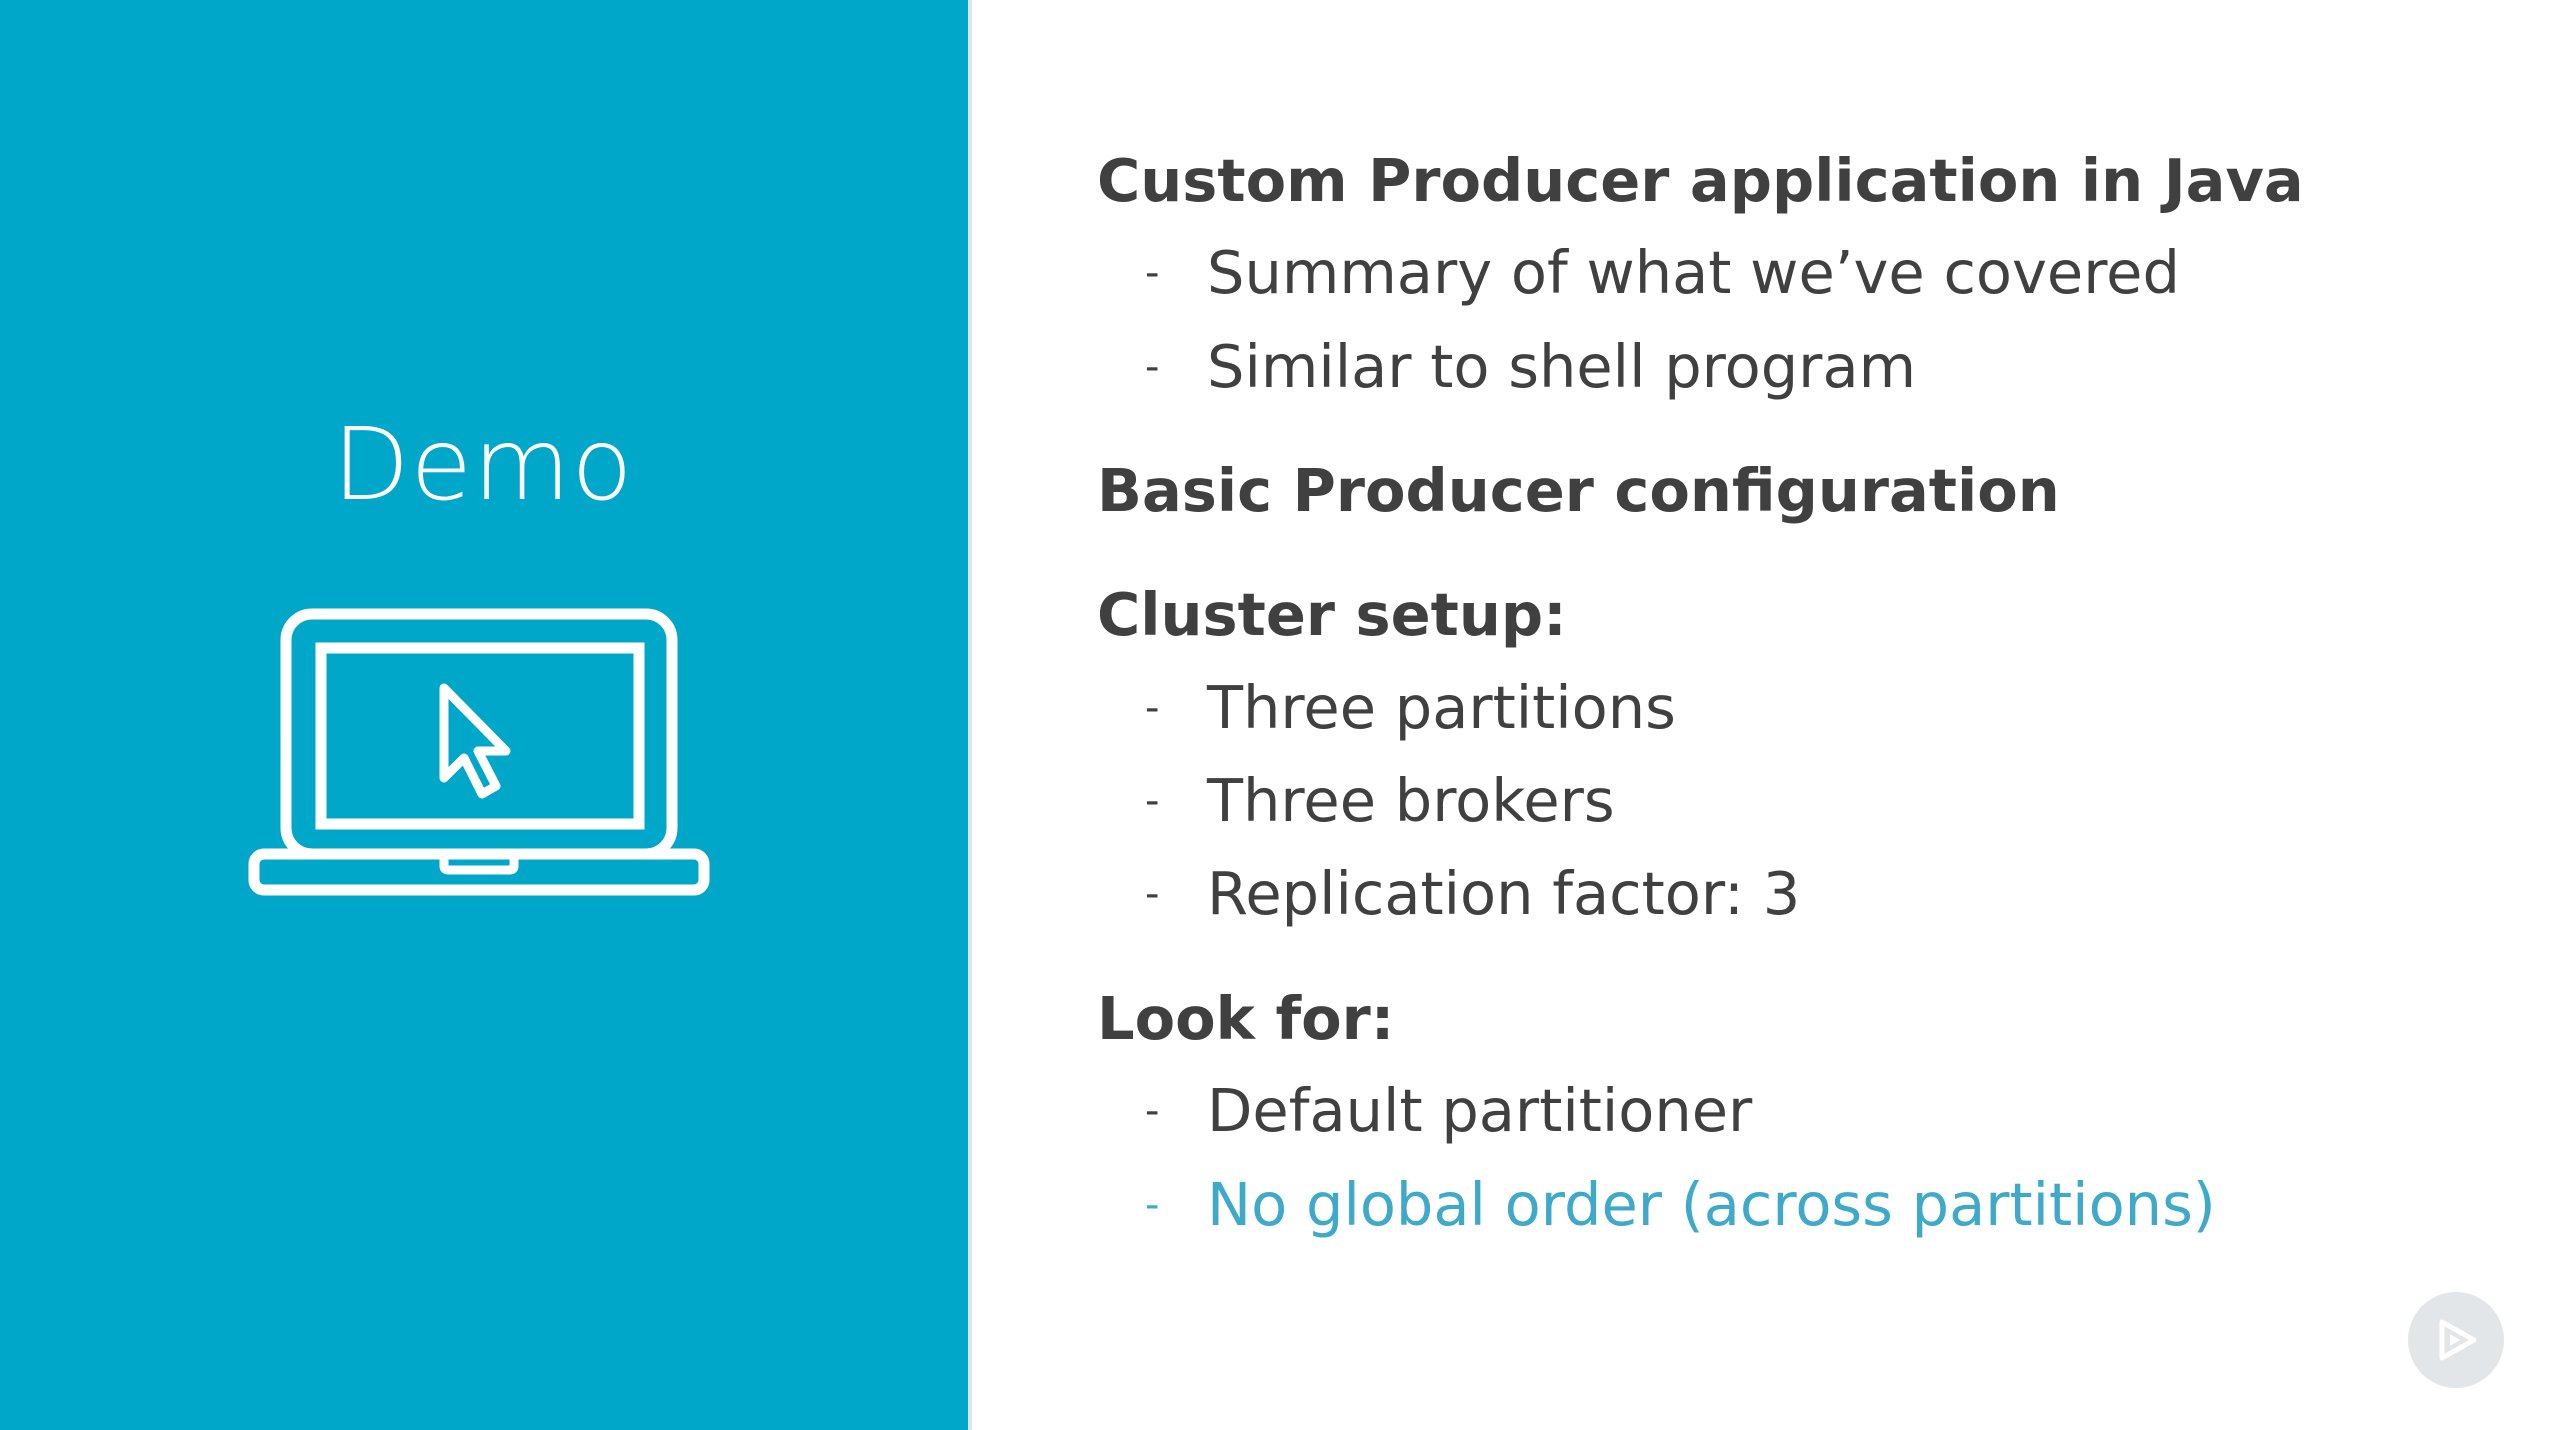 The image size is (2554, 1430). Describe the element at coordinates (970, 715) in the screenshot. I see `panel-divider` at that location.